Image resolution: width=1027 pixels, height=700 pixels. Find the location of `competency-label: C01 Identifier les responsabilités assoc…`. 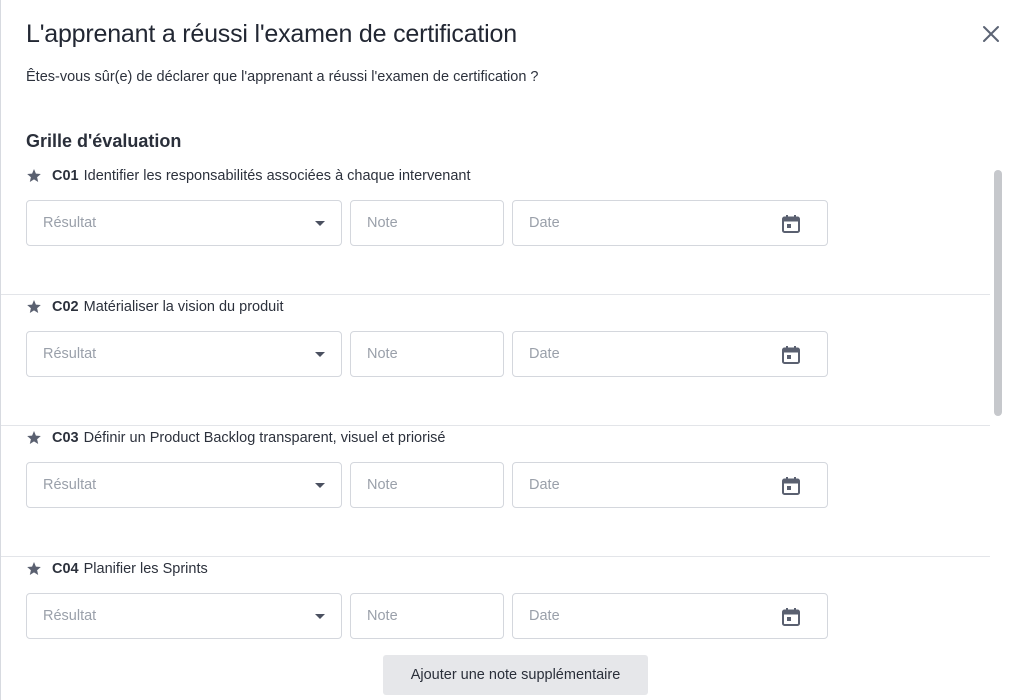

competency-label: C01 Identifier les responsabilités assoc… is located at coordinates (248, 176).